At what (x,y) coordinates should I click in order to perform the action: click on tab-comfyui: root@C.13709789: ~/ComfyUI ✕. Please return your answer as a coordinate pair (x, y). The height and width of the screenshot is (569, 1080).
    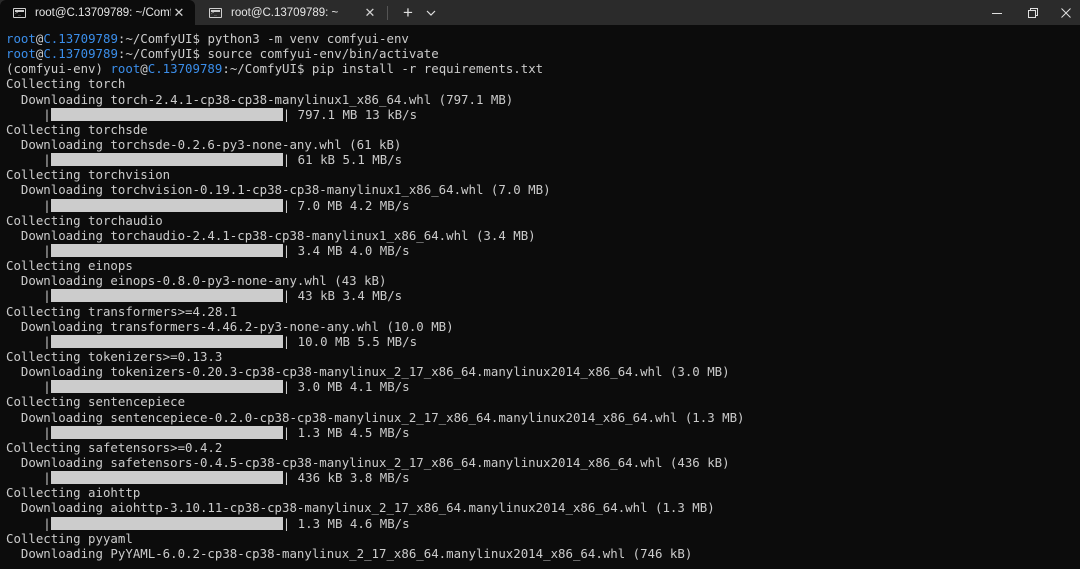
    Looking at the image, I should click on (97, 12).